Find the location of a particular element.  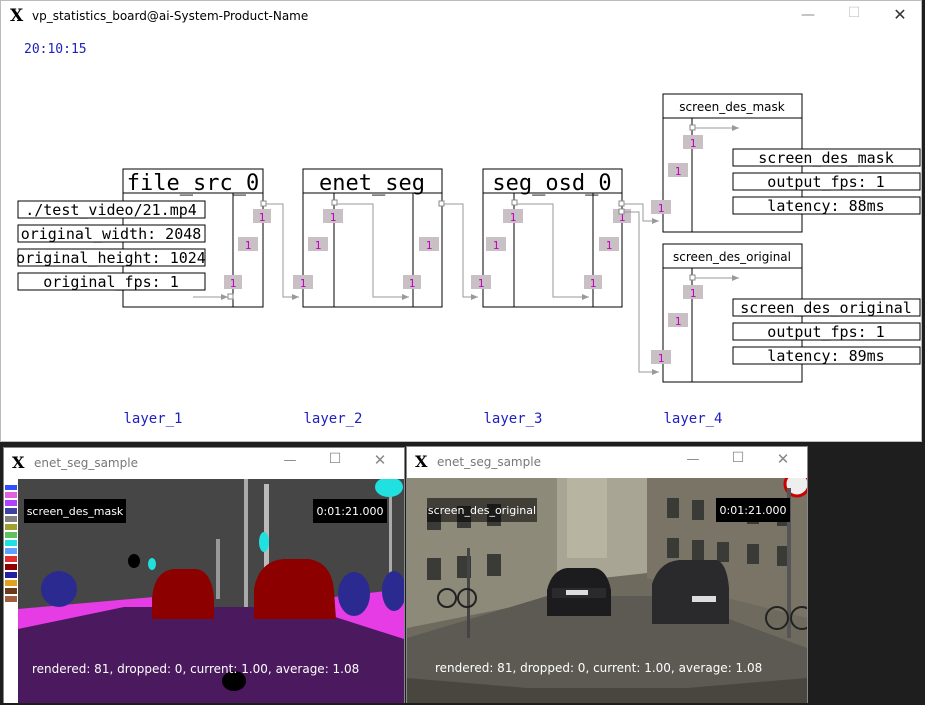

node-title: enet_seg is located at coordinates (372, 183).